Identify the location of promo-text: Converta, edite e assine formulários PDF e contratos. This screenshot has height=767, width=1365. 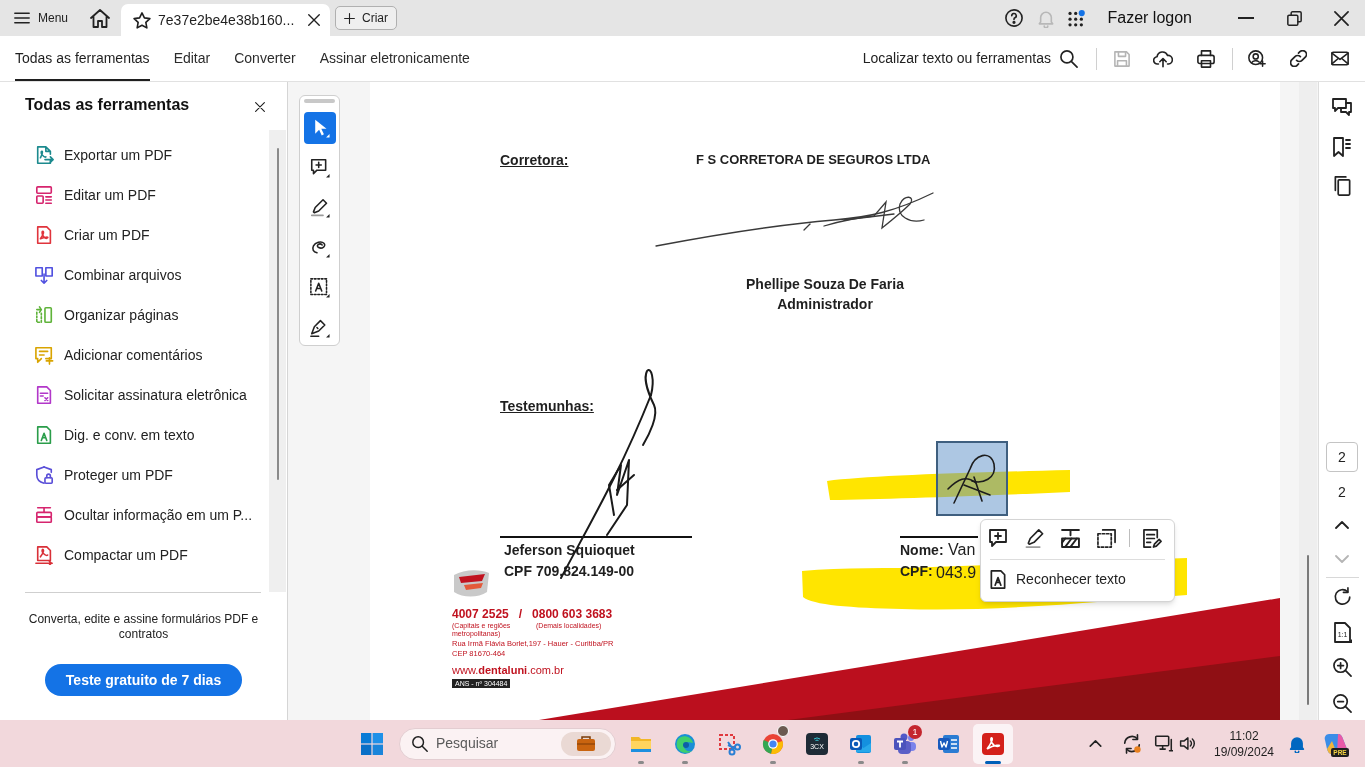
(143, 627).